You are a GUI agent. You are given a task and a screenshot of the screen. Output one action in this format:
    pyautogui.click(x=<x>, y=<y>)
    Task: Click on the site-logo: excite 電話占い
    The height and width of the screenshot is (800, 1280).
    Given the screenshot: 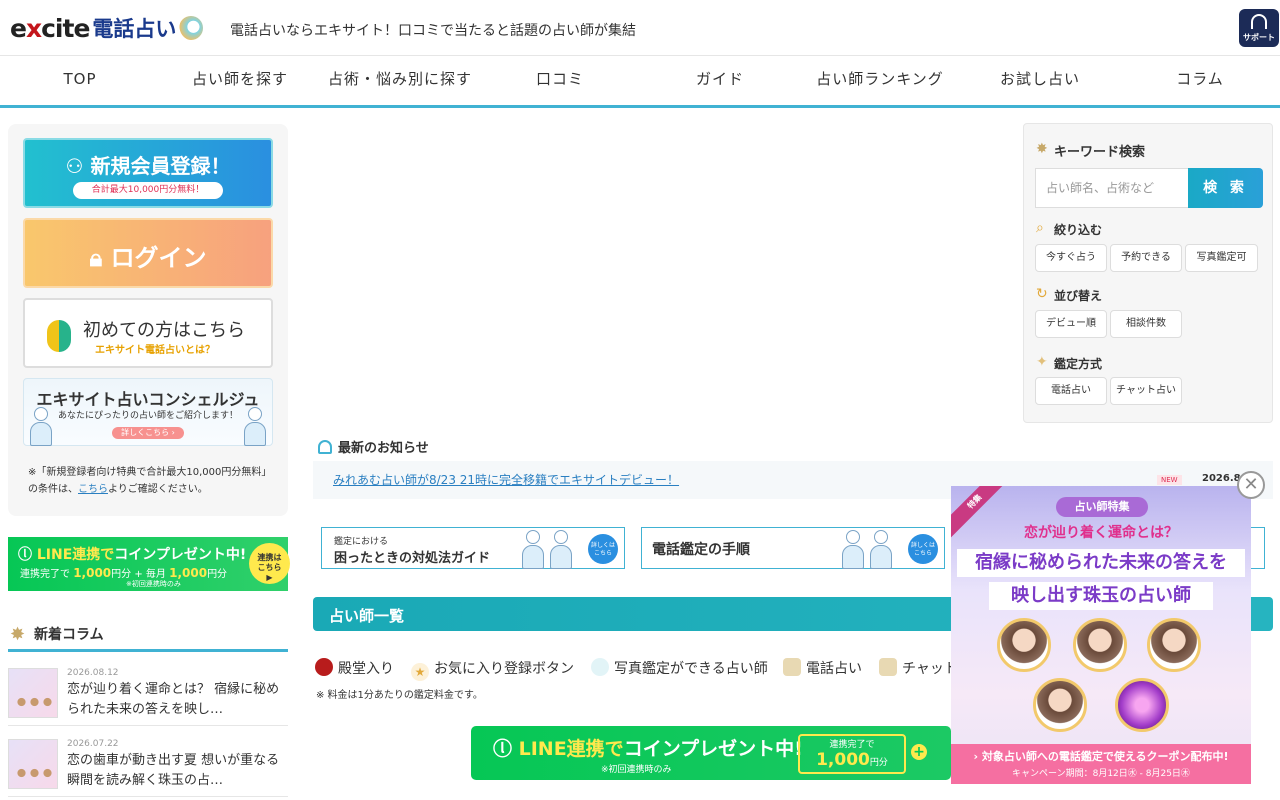 What is the action you would take?
    pyautogui.click(x=107, y=28)
    